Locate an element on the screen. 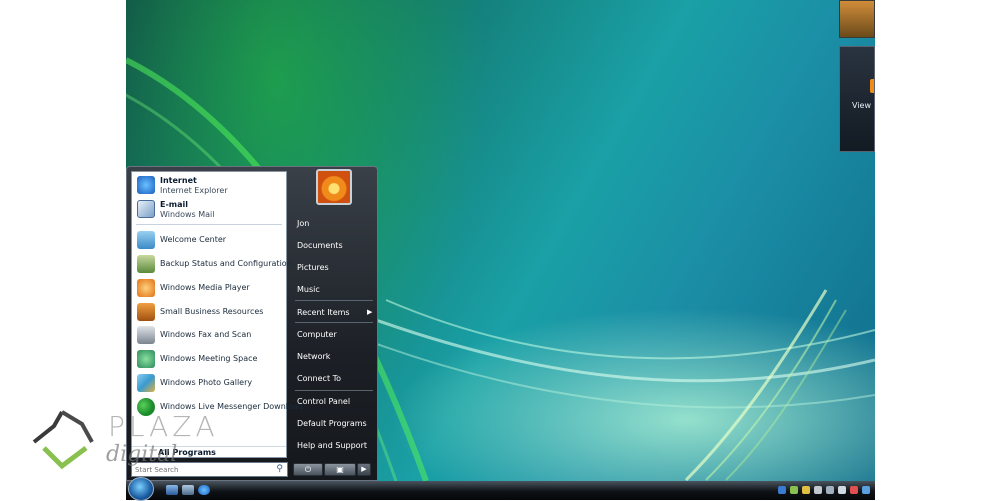 The width and height of the screenshot is (1000, 501). pinned-item-title: Internet is located at coordinates (178, 180).